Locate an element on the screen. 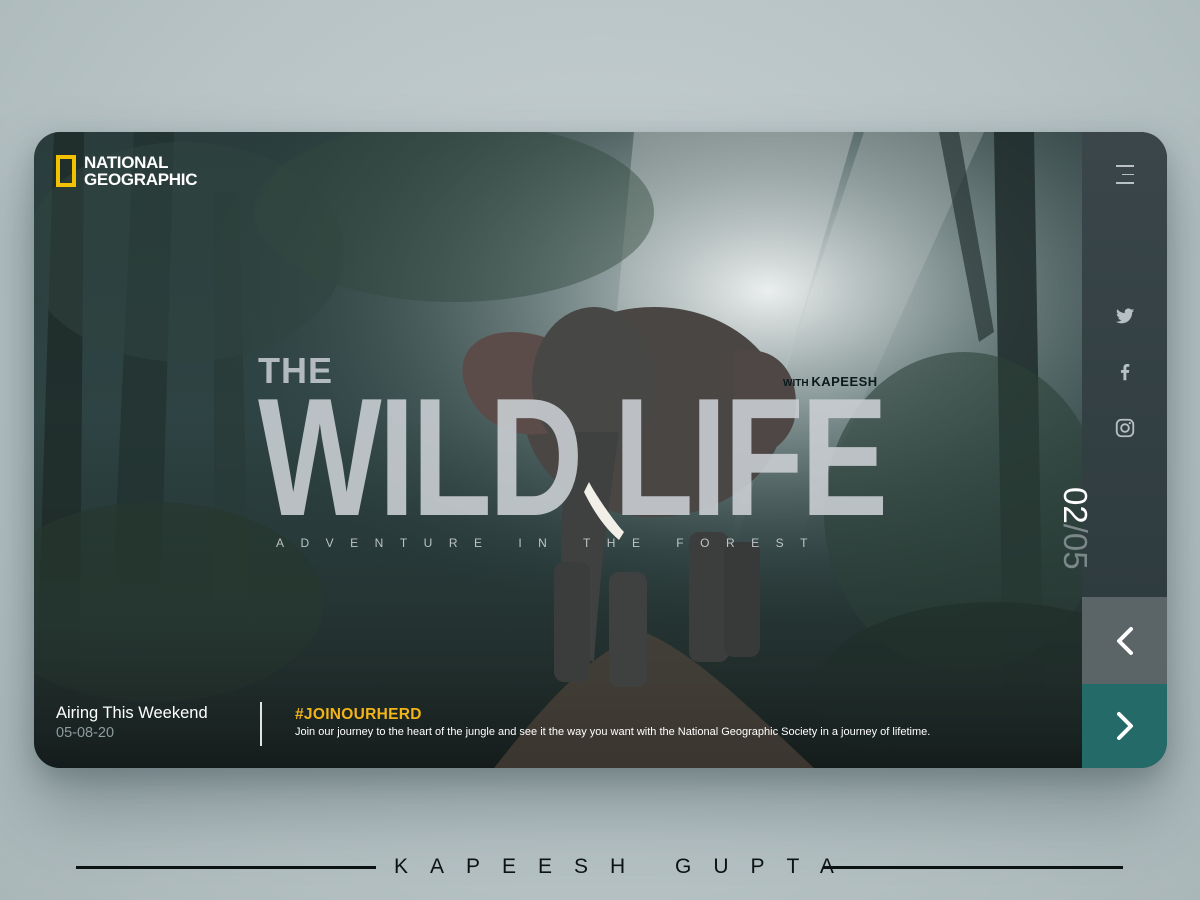 Image resolution: width=1200 pixels, height=900 pixels. signature-text: KAPEESH GUPTA is located at coordinates (625, 866).